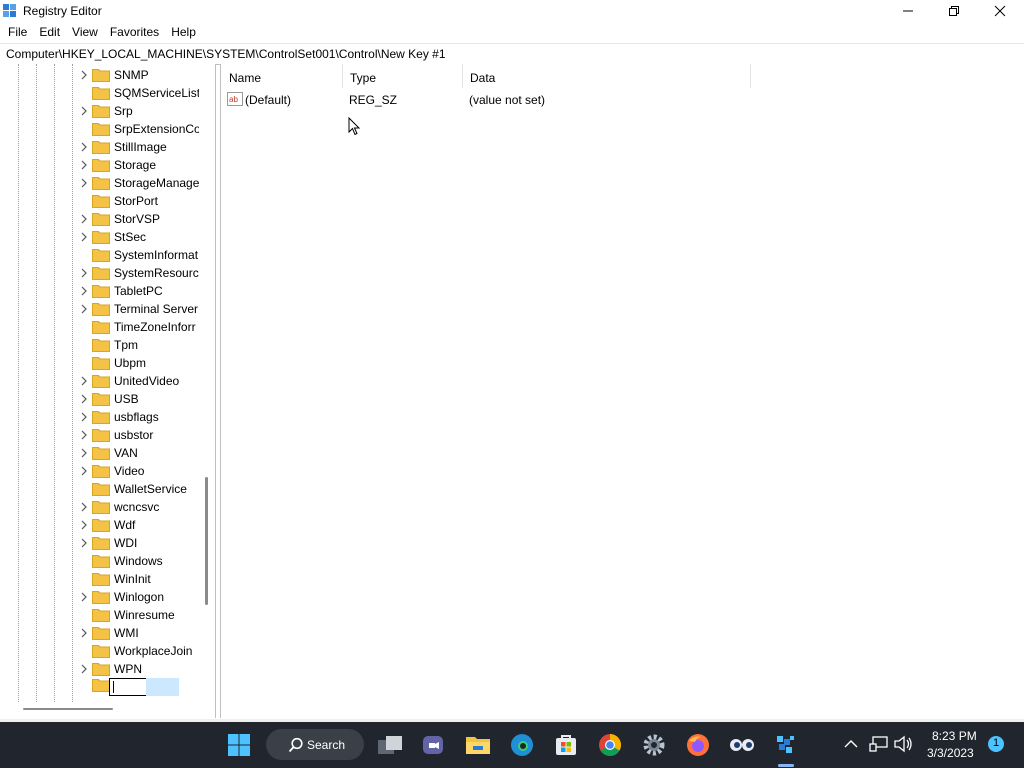 This screenshot has height=768, width=1024. What do you see at coordinates (99, 579) in the screenshot?
I see `tree-item: WinInit` at bounding box center [99, 579].